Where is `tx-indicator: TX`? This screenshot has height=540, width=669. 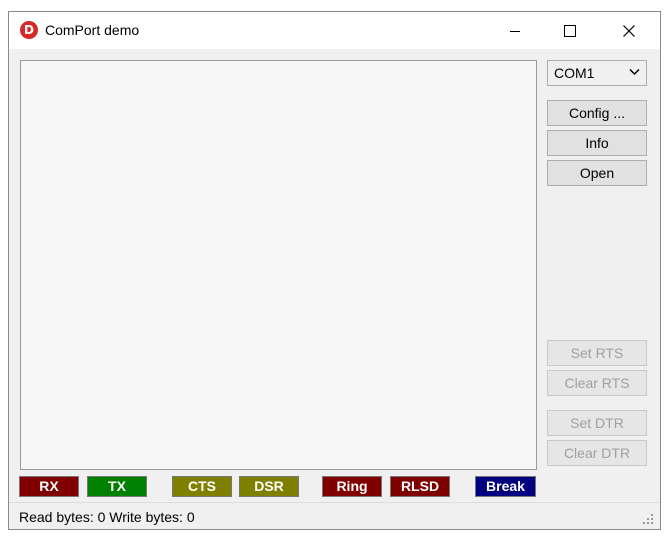 tx-indicator: TX is located at coordinates (117, 486).